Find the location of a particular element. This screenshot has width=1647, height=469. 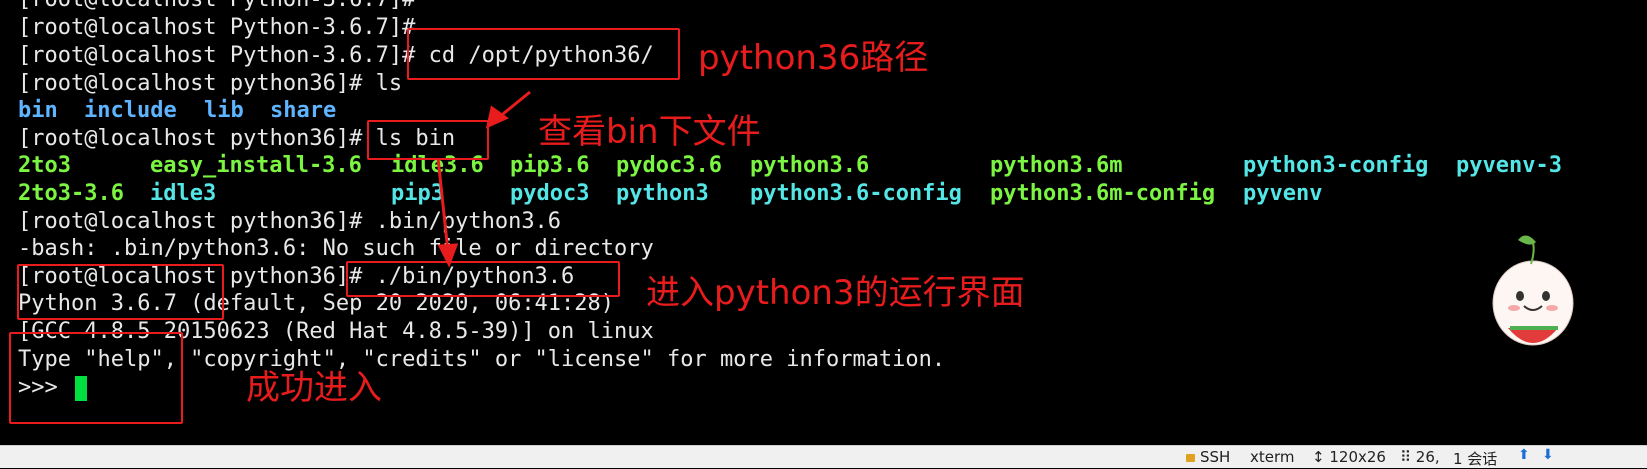

cursor-pos-status: ⠿ 26, is located at coordinates (1420, 457).